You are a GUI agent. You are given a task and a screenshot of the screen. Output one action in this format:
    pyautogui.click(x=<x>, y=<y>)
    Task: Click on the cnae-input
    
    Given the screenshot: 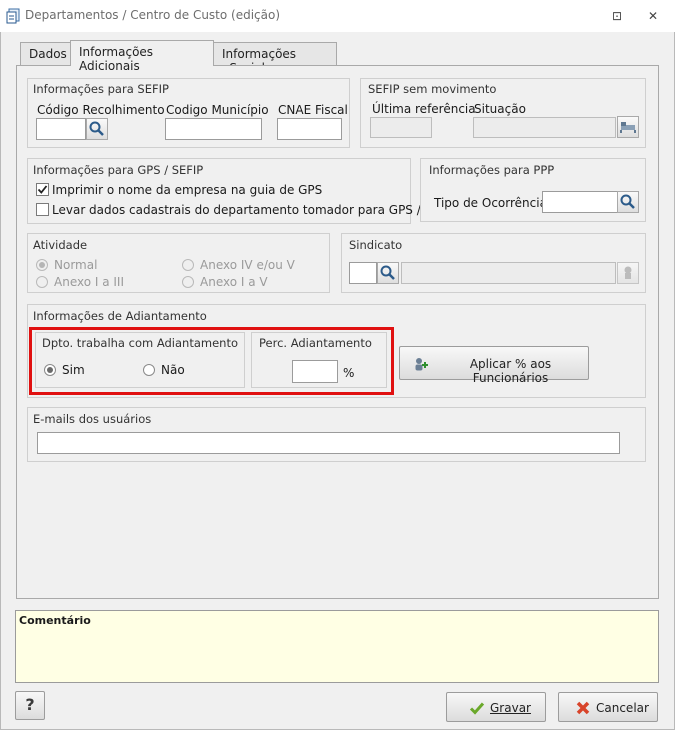 What is the action you would take?
    pyautogui.click(x=309, y=129)
    